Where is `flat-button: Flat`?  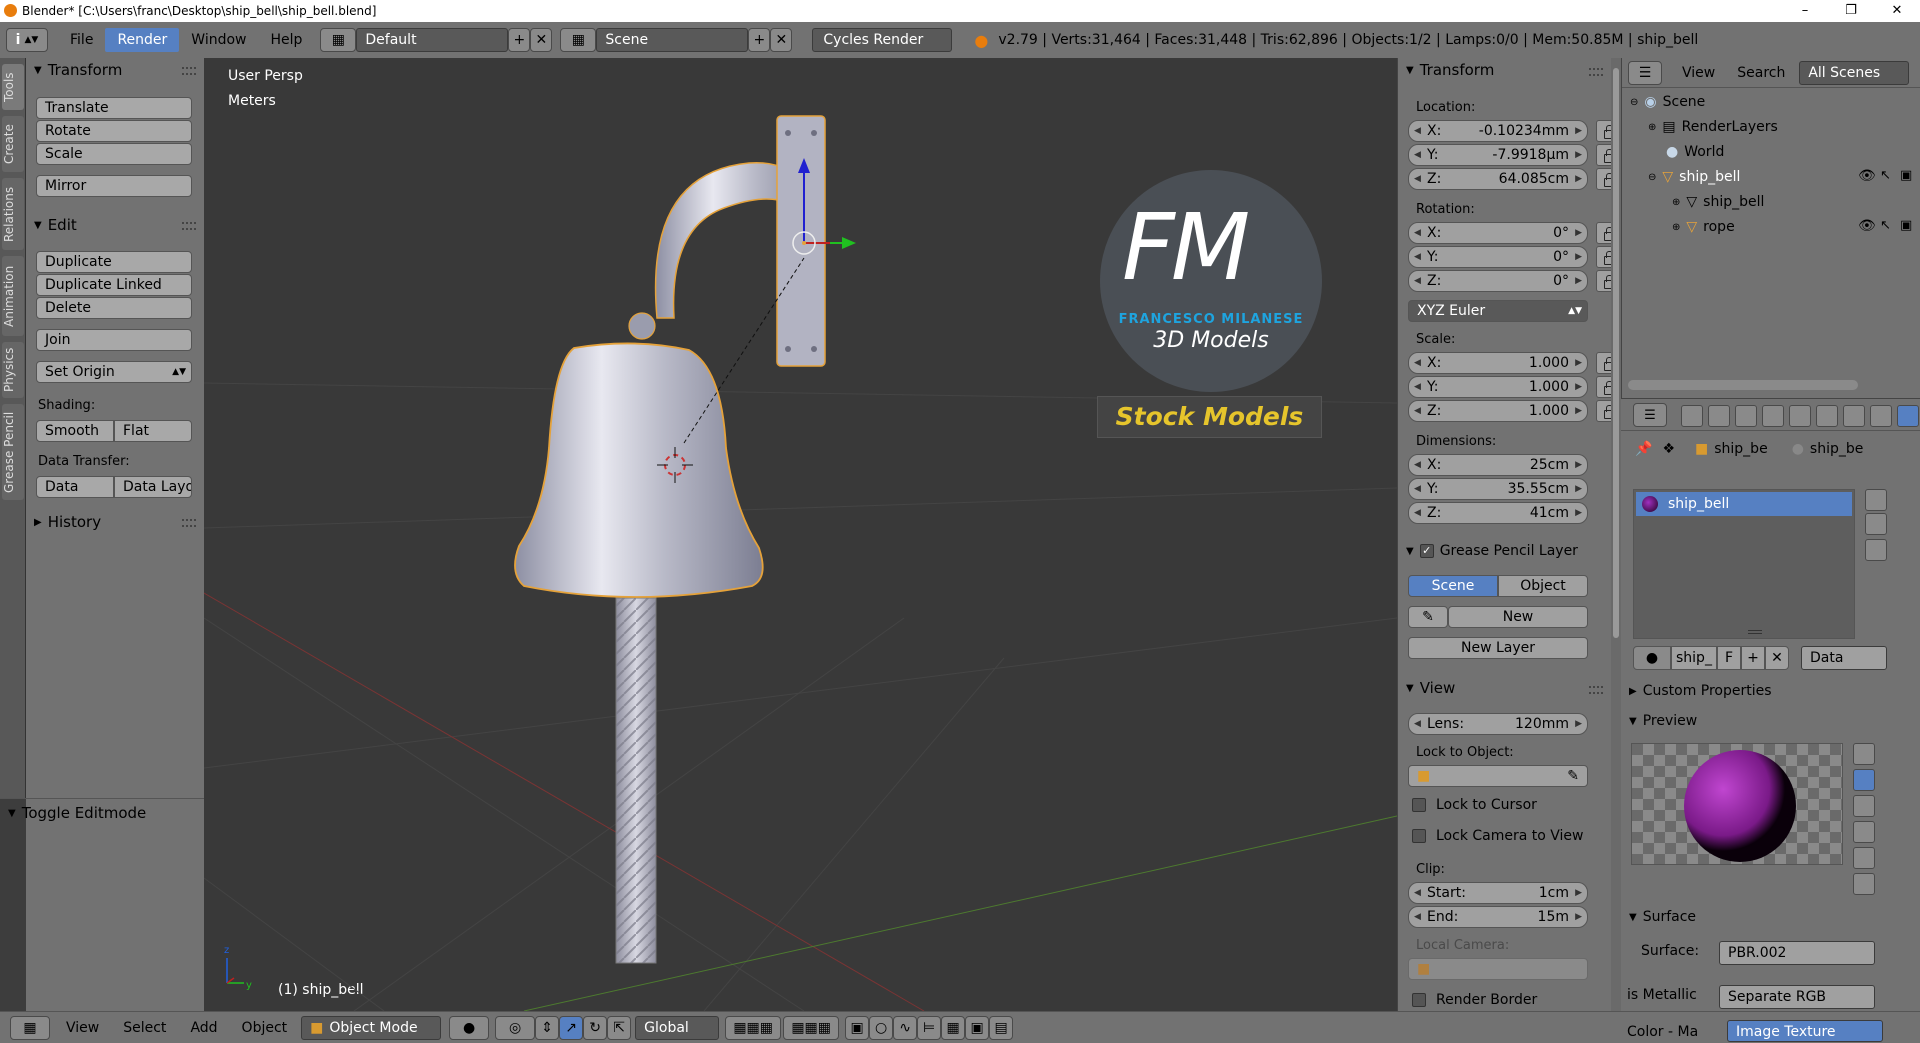 flat-button: Flat is located at coordinates (153, 431).